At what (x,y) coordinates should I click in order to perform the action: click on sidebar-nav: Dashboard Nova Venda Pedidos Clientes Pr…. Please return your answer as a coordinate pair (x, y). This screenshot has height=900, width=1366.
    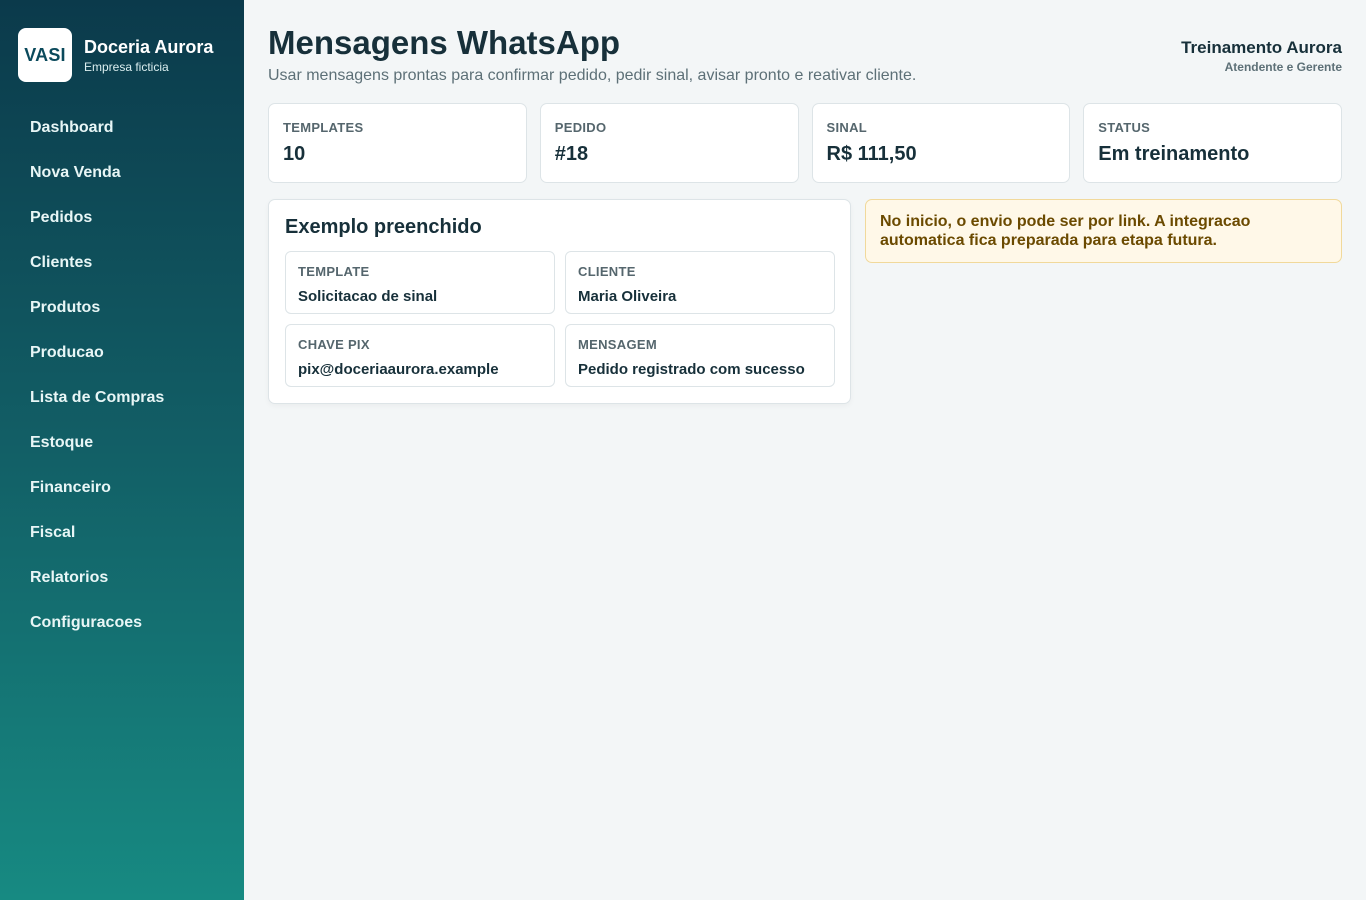
    Looking at the image, I should click on (122, 375).